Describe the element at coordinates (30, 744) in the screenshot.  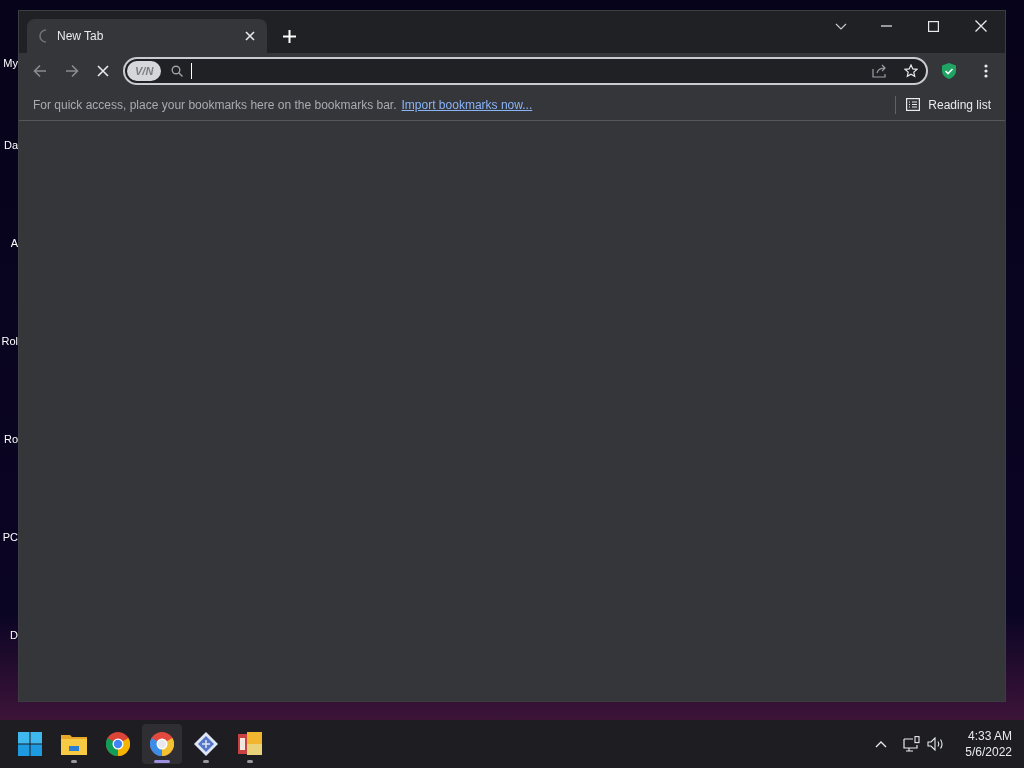
I see `windows-logo-icon` at that location.